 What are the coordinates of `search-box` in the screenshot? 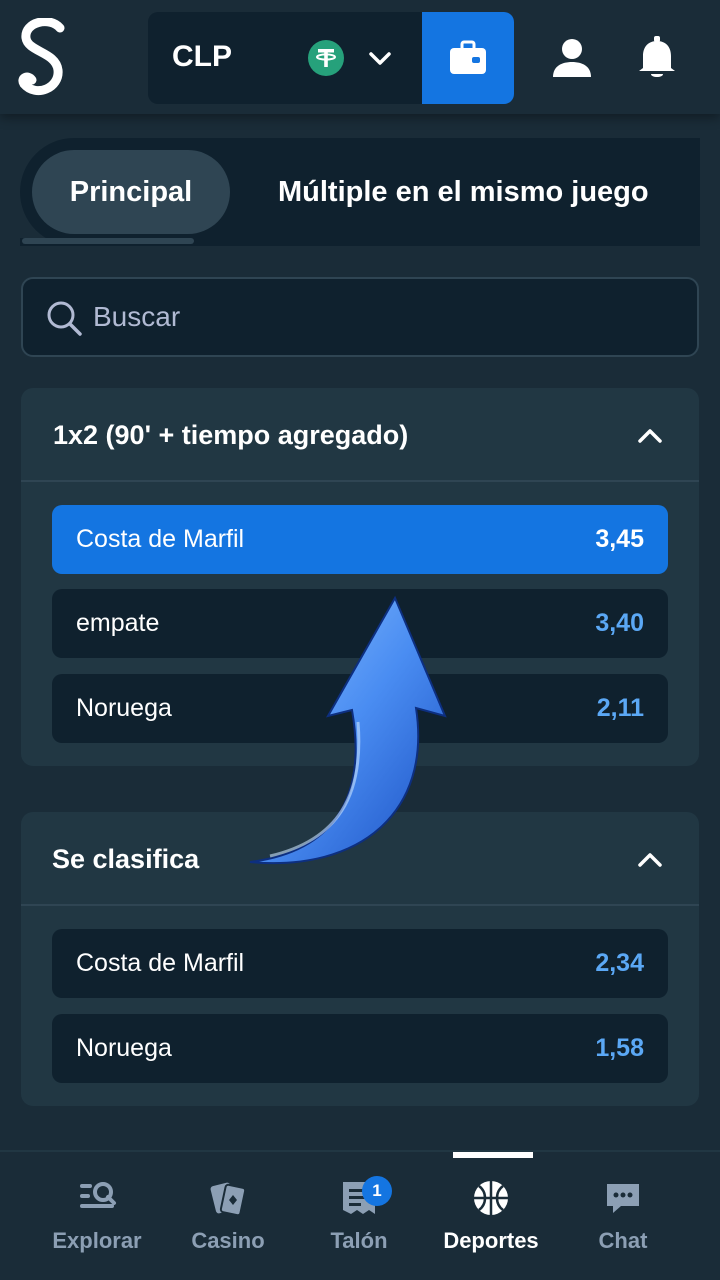 It's located at (360, 317).